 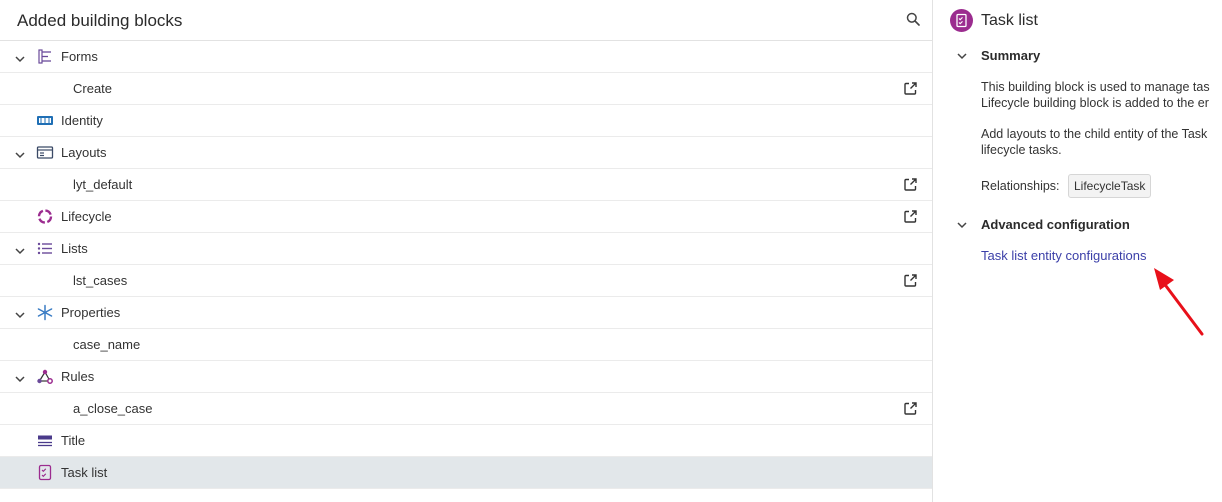 I want to click on relationships-label: Relationships:, so click(x=1020, y=186).